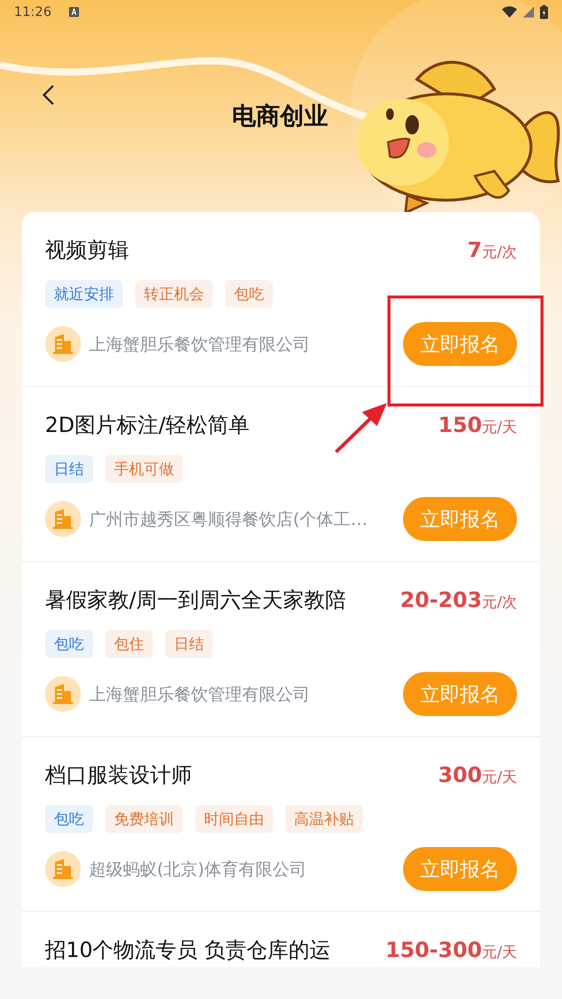 Image resolution: width=562 pixels, height=999 pixels. What do you see at coordinates (198, 869) in the screenshot?
I see `company-name: 超级蚂蚁(北京)体育有限公司` at bounding box center [198, 869].